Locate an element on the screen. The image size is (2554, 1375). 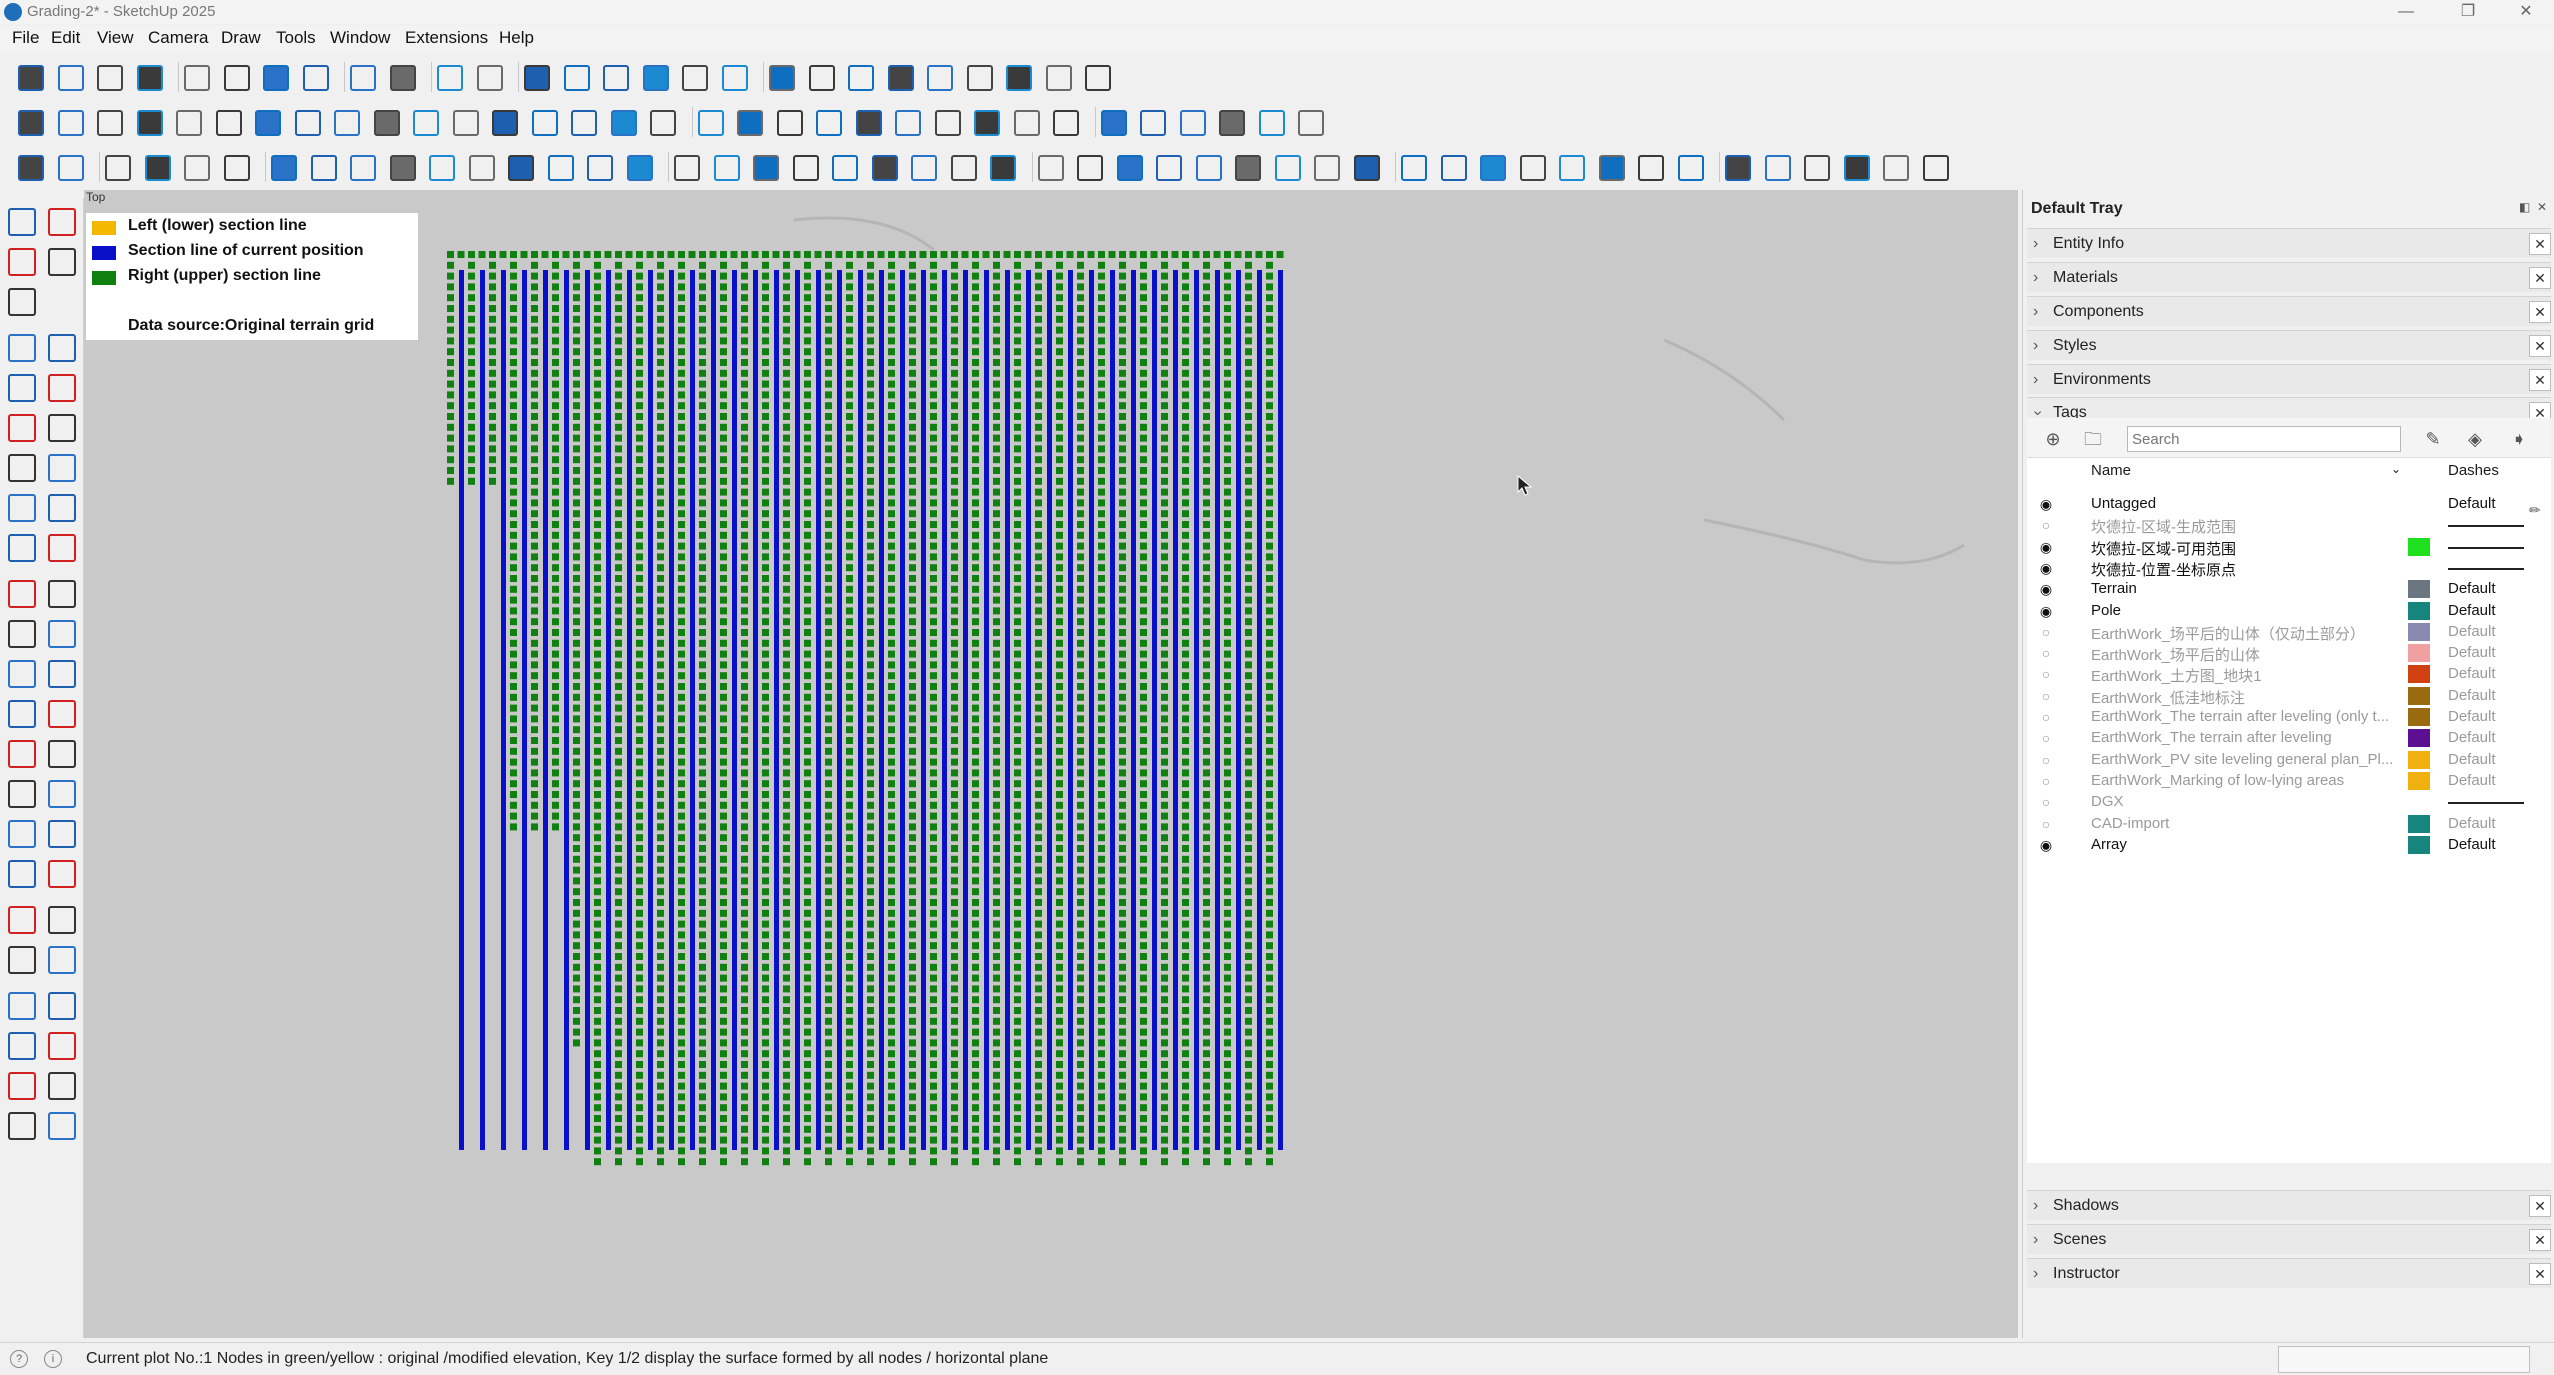
panel-instructor: › Instructor ✕ is located at coordinates (2289, 1273).